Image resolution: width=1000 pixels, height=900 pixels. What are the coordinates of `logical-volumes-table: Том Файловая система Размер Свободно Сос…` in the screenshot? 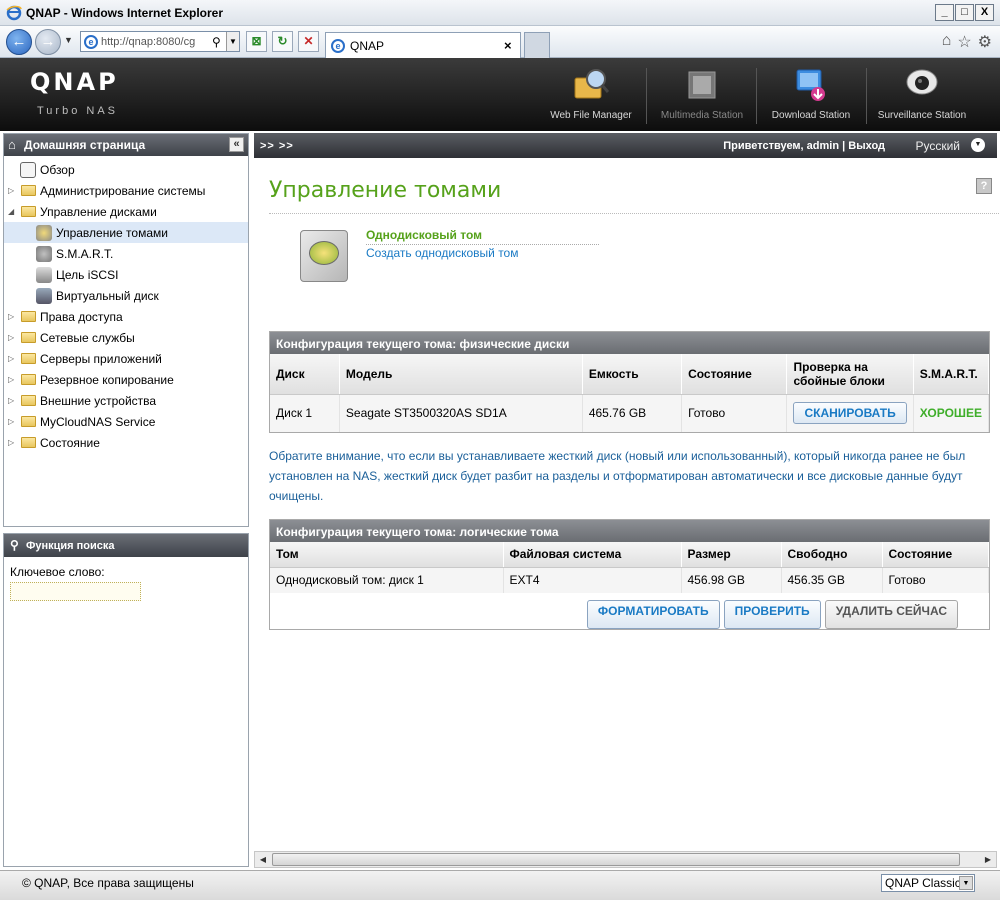 It's located at (629, 567).